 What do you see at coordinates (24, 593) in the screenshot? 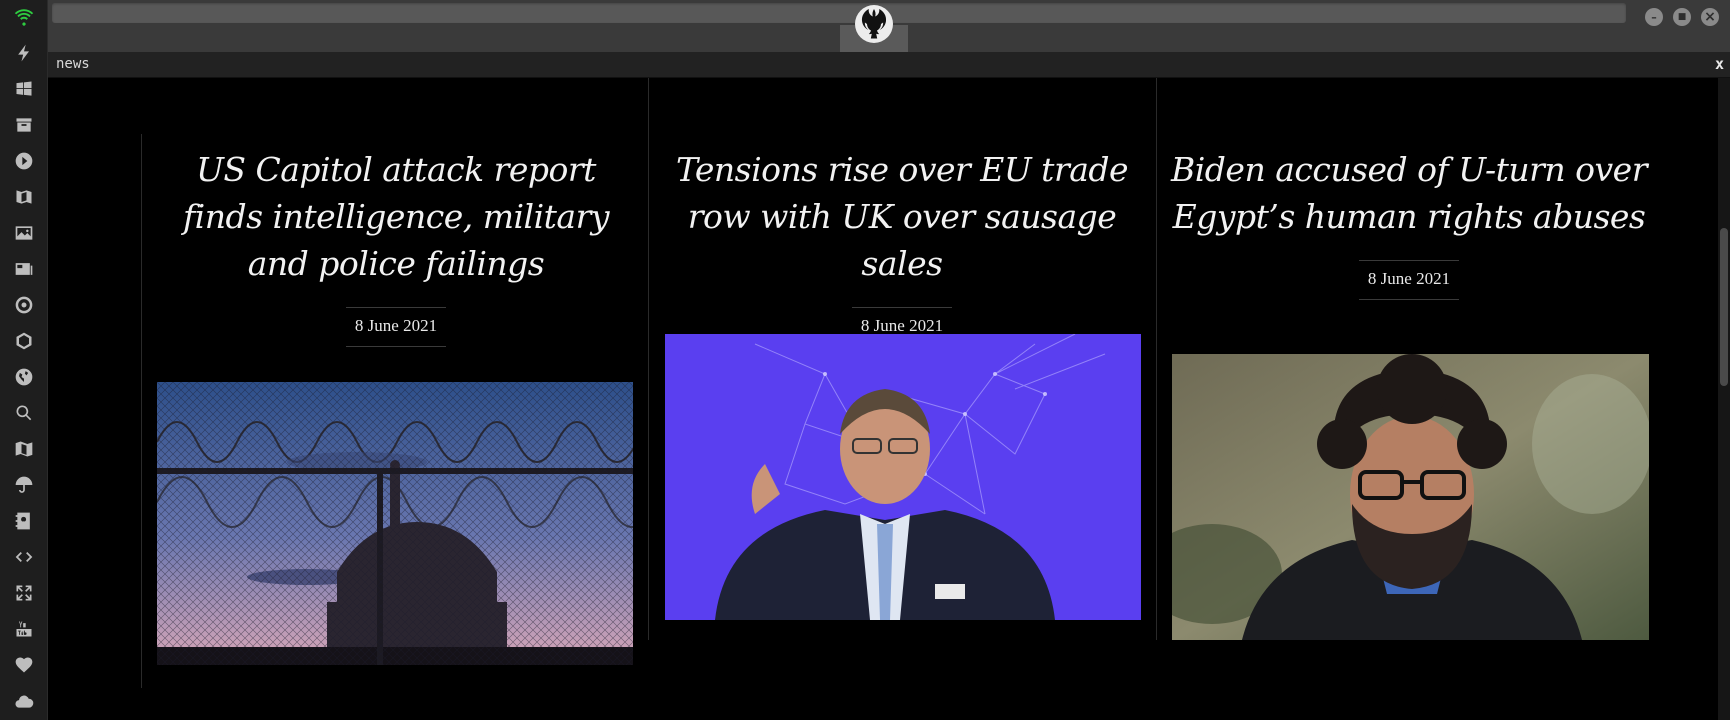
I see `expand-icon` at bounding box center [24, 593].